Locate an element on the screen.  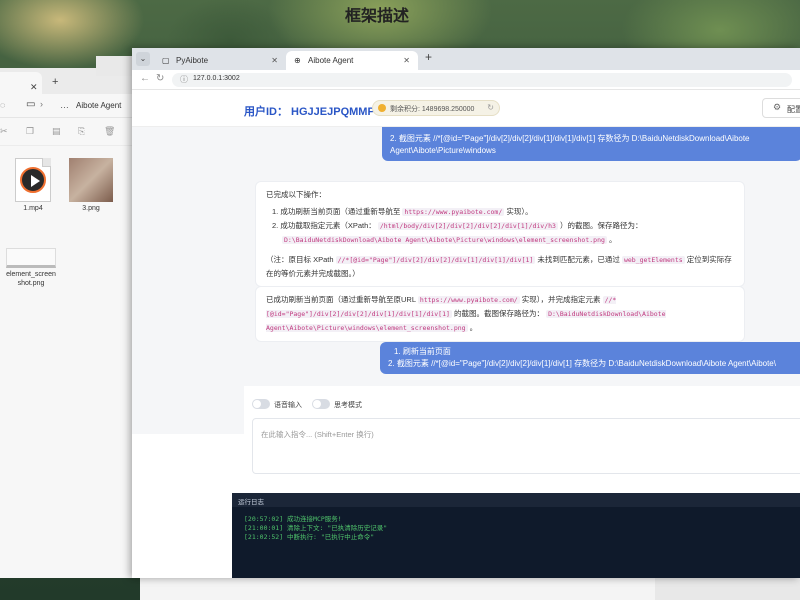
log-line: [20:57:02] 成功连接MCP服务! is located at coordinates (293, 519).